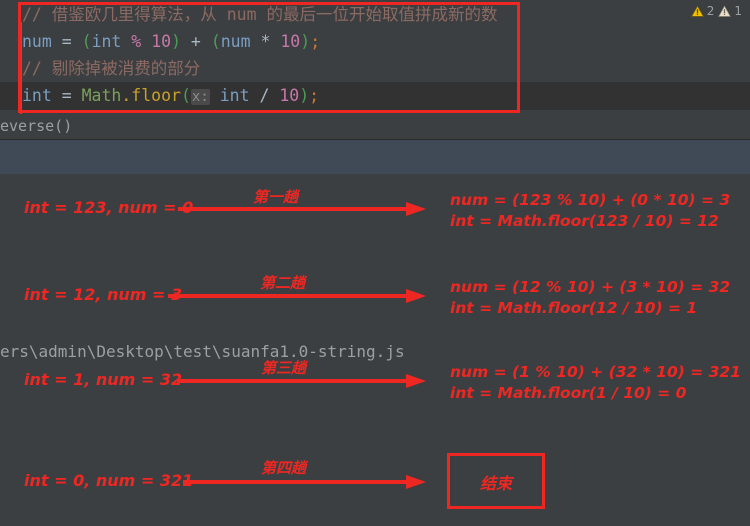  What do you see at coordinates (375, 157) in the screenshot?
I see `console-selection-band` at bounding box center [375, 157].